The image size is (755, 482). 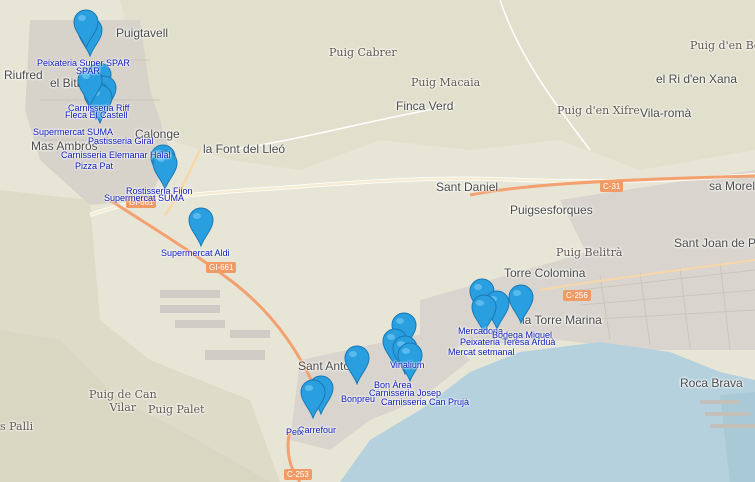 I want to click on map-marker-label: Mercat setmanal, so click(x=481, y=352).